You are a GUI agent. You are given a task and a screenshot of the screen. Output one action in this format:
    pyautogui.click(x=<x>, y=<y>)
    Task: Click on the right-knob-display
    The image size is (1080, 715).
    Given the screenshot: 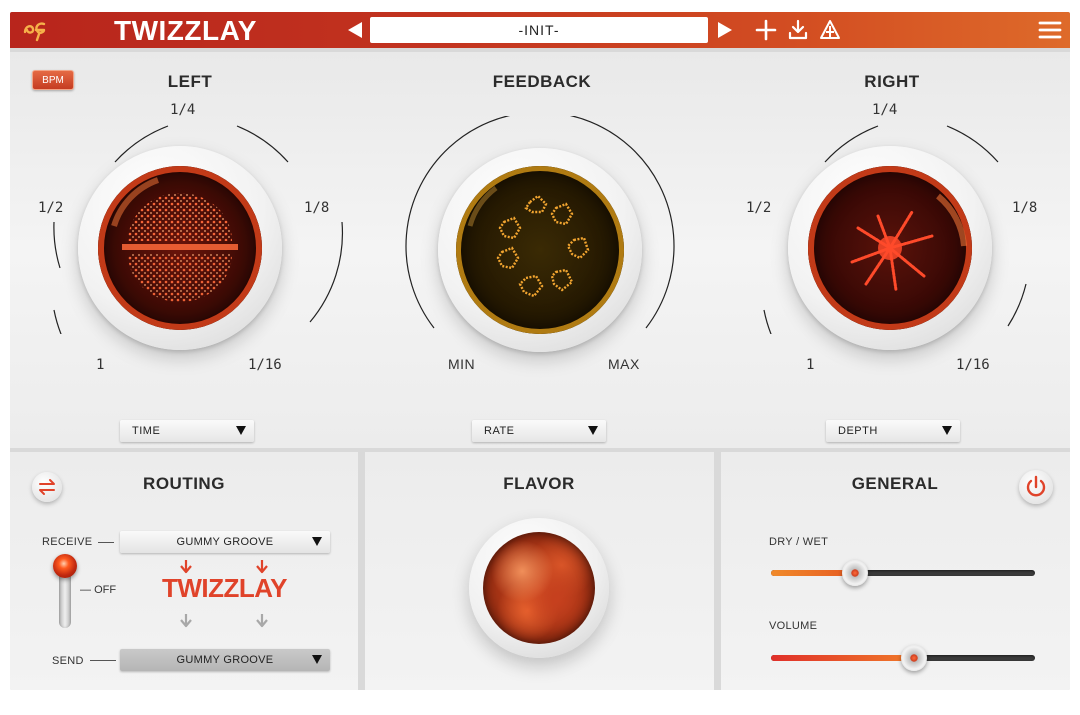 What is the action you would take?
    pyautogui.click(x=890, y=248)
    